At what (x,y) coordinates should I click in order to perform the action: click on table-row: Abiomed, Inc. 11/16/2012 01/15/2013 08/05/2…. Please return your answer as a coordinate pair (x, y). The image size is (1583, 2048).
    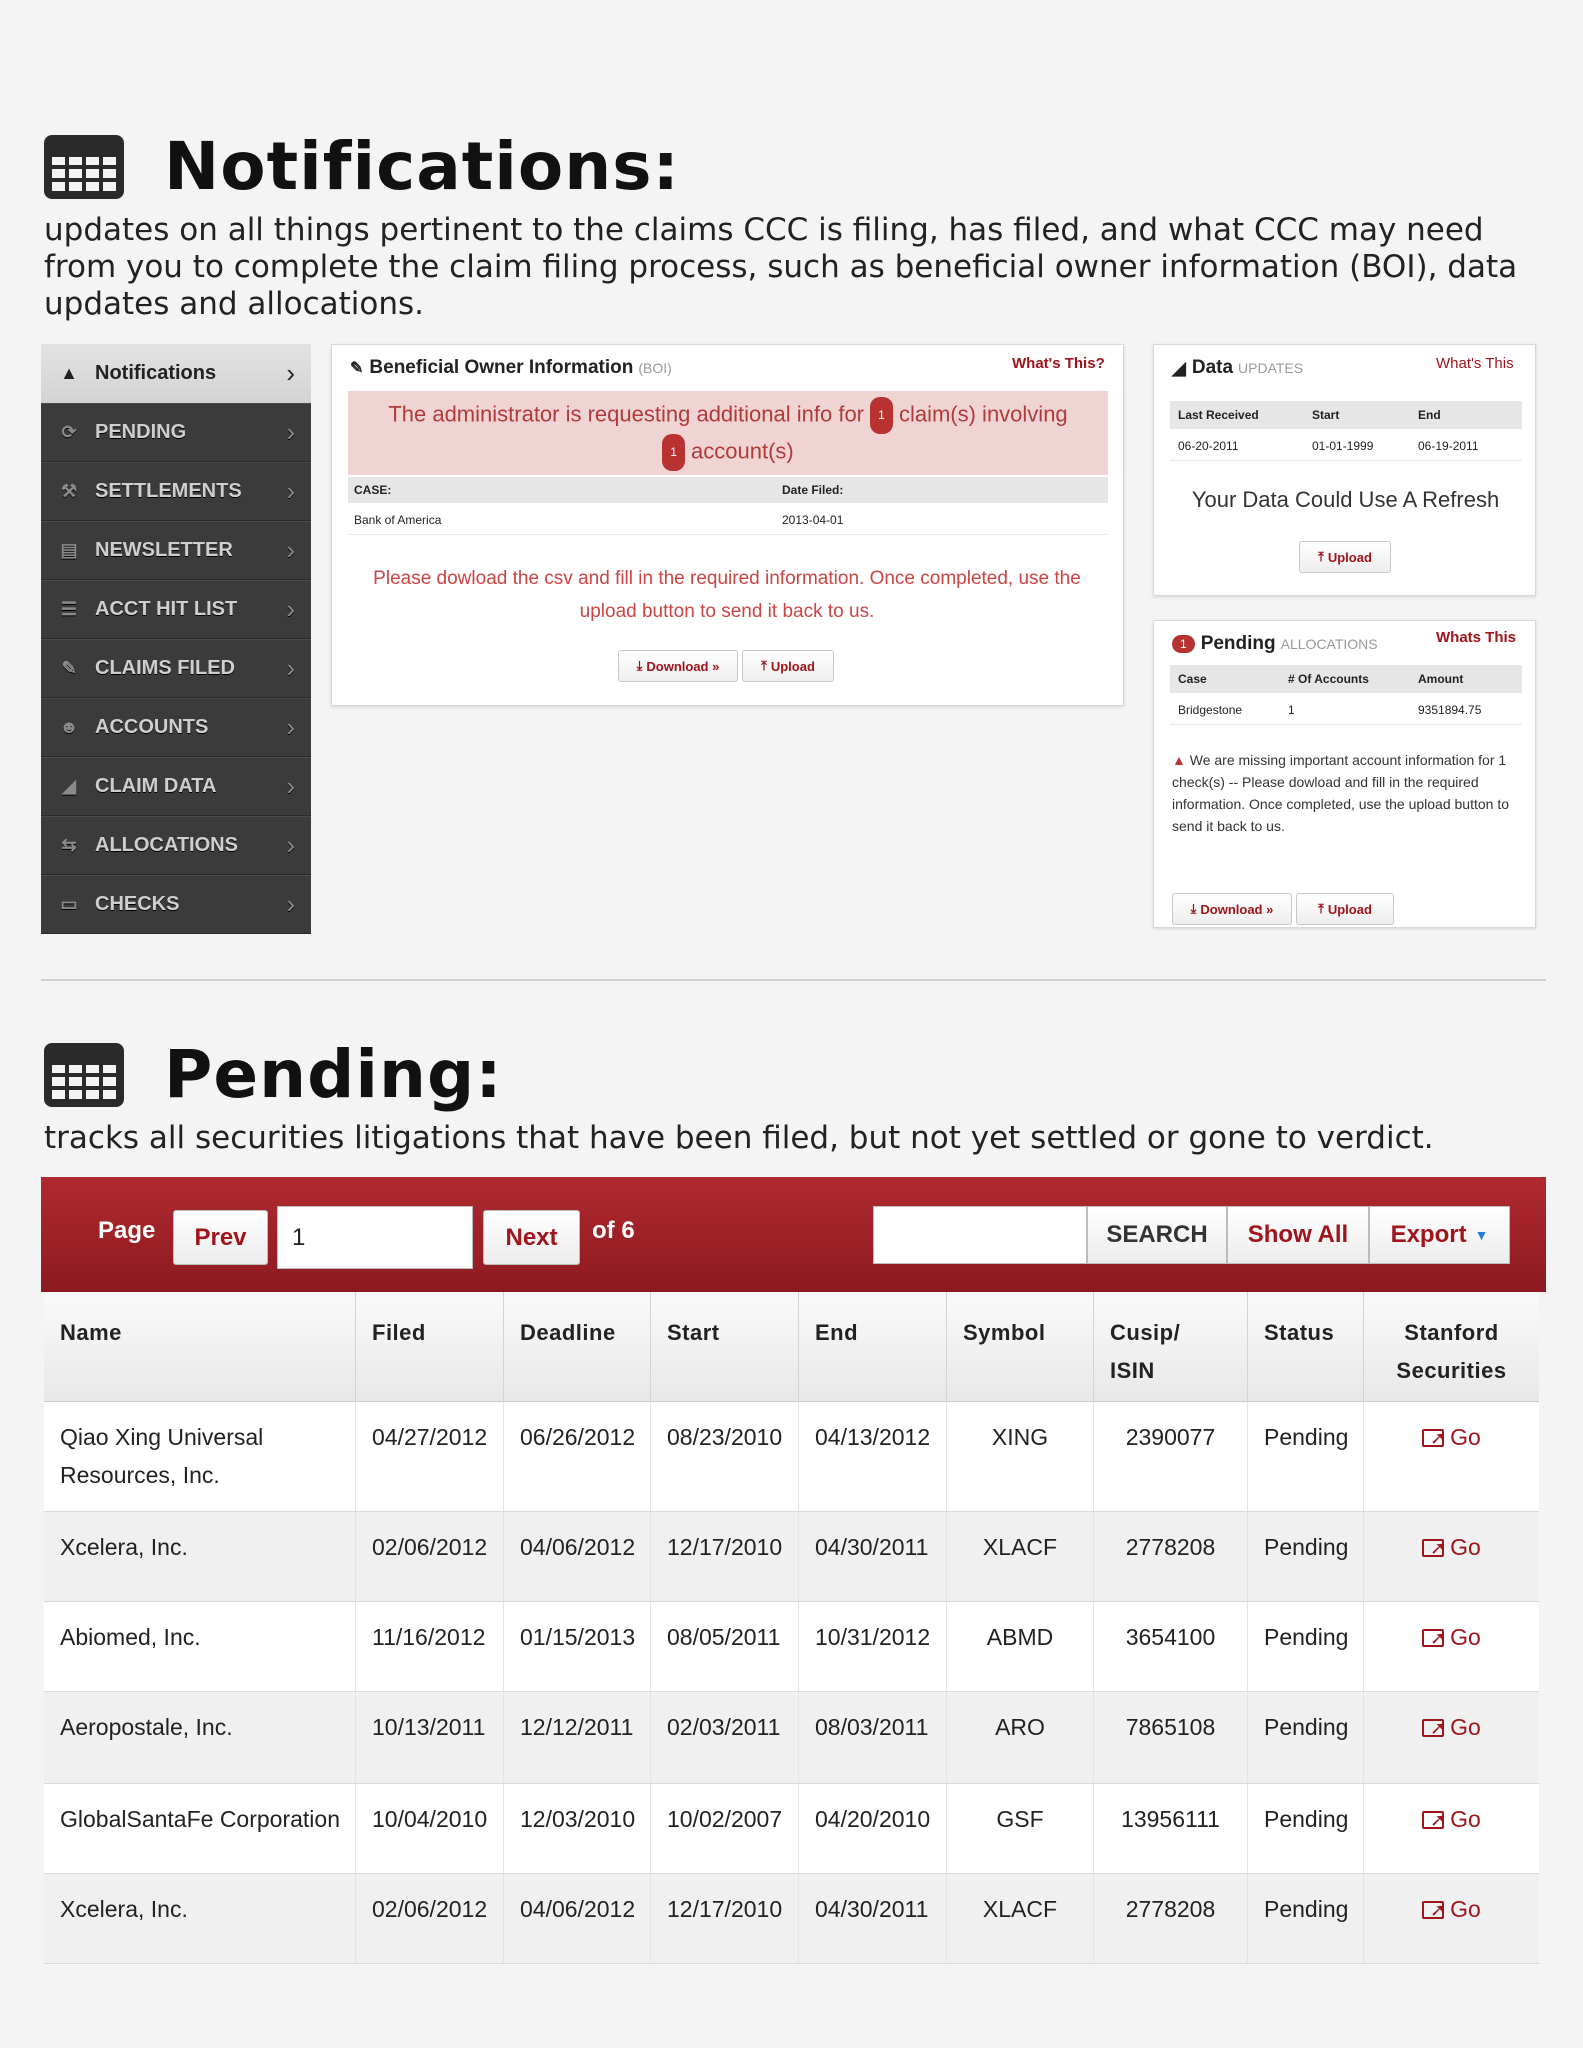
    Looking at the image, I should click on (791, 1647).